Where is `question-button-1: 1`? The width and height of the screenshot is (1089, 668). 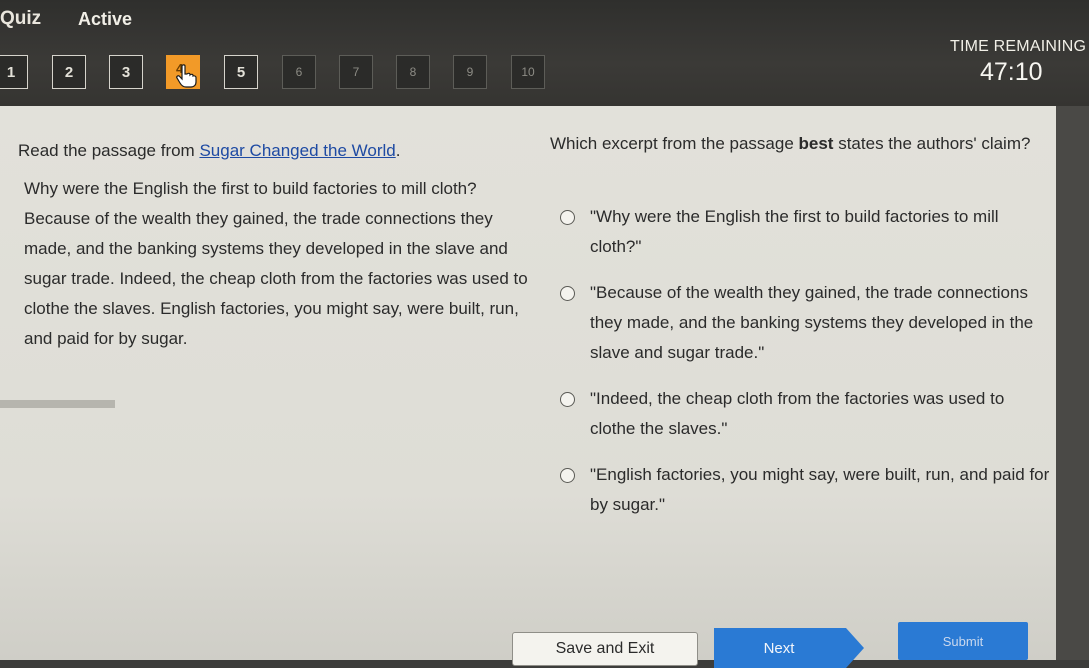
question-button-1: 1 is located at coordinates (14, 72).